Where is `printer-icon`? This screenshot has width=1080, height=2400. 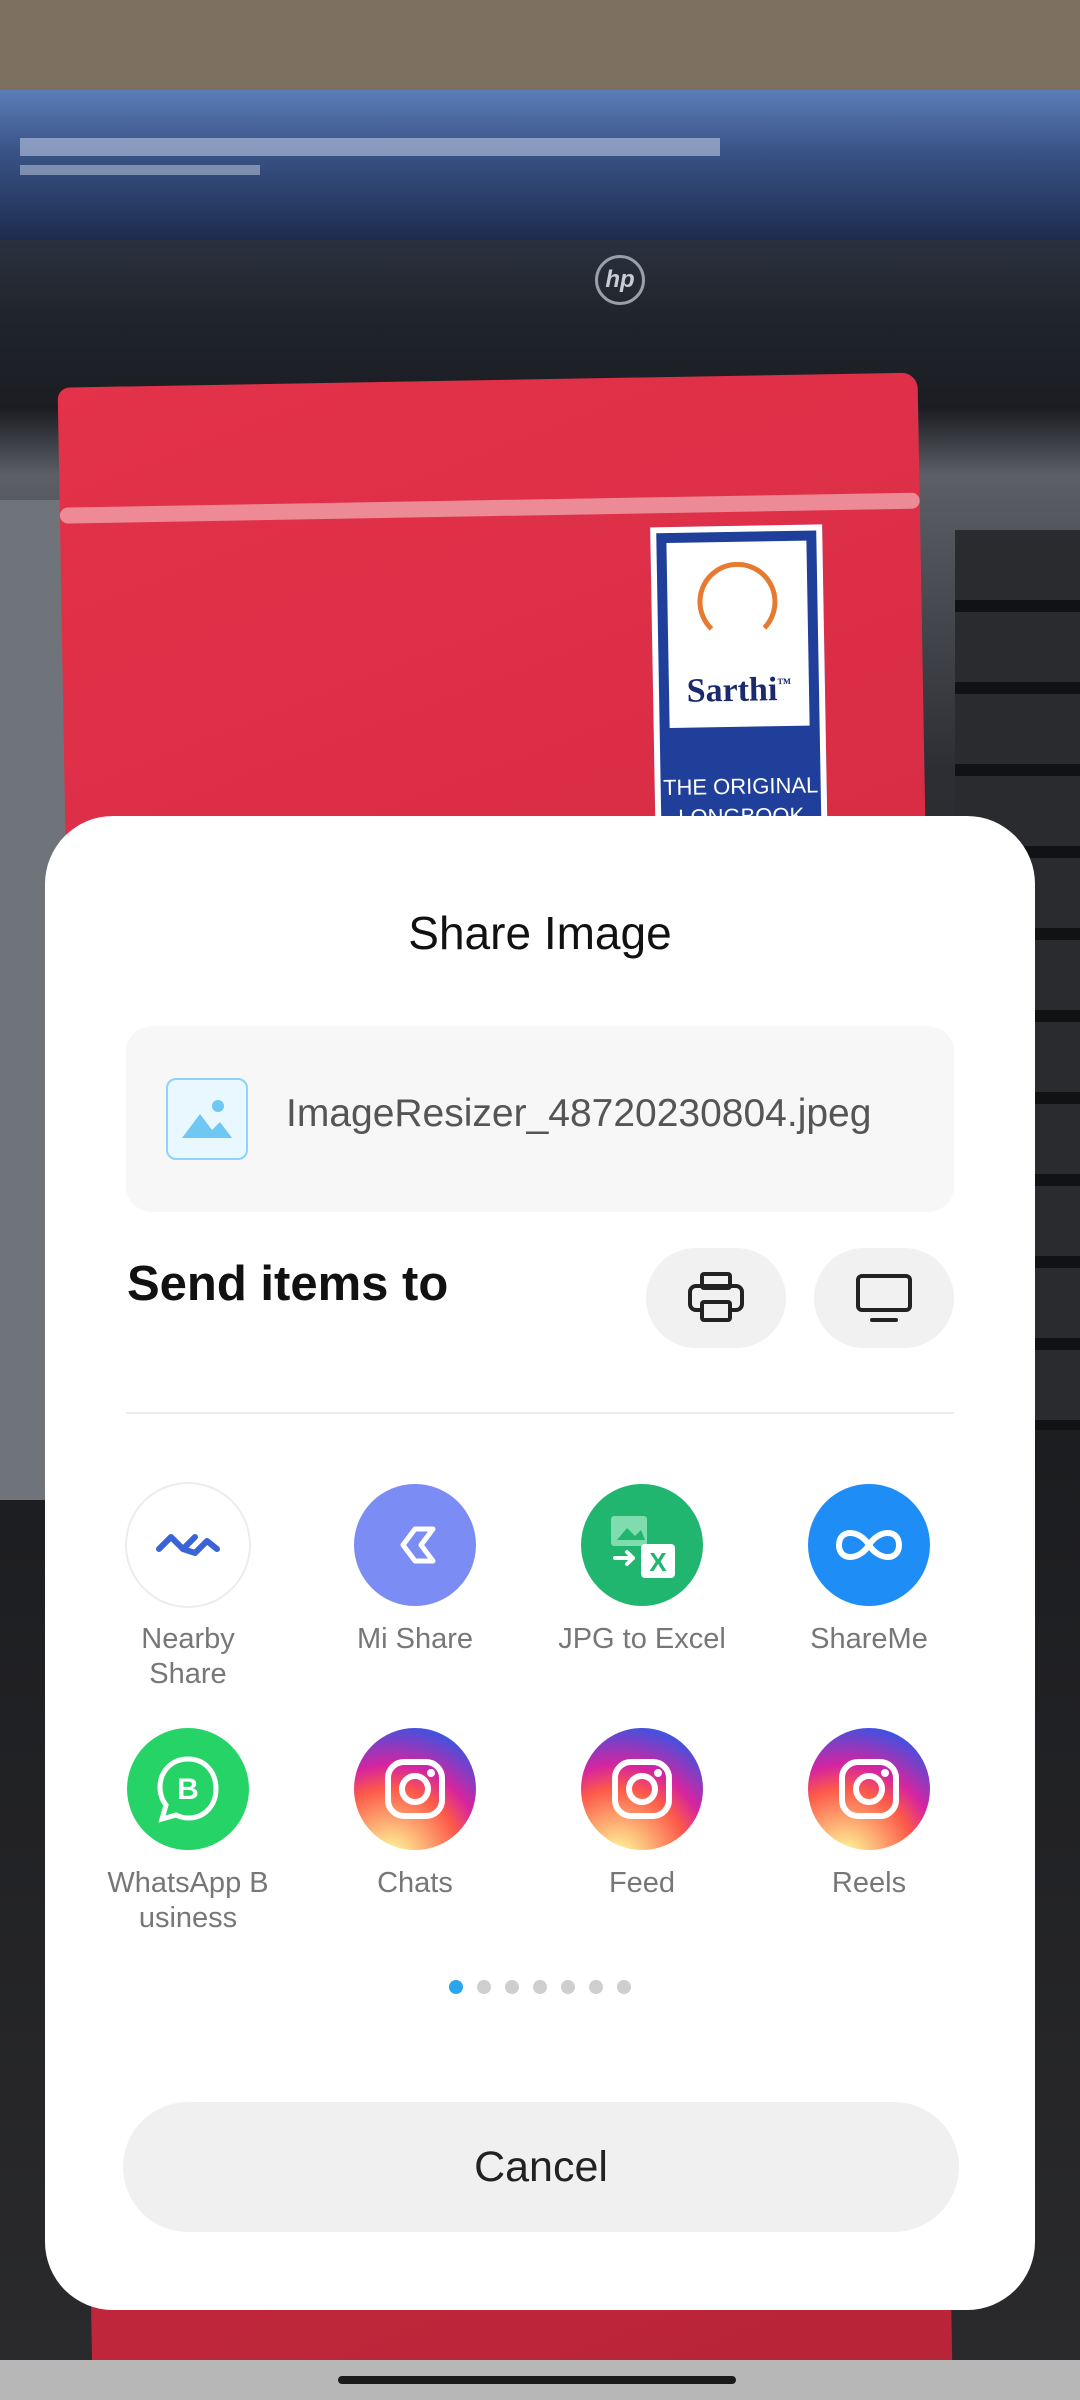
printer-icon is located at coordinates (716, 1297).